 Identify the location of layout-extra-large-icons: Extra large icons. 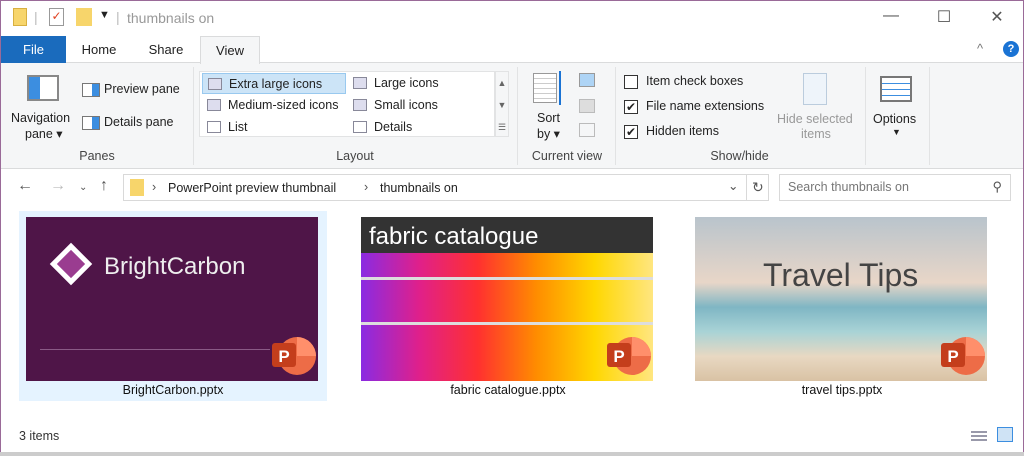
(274, 83).